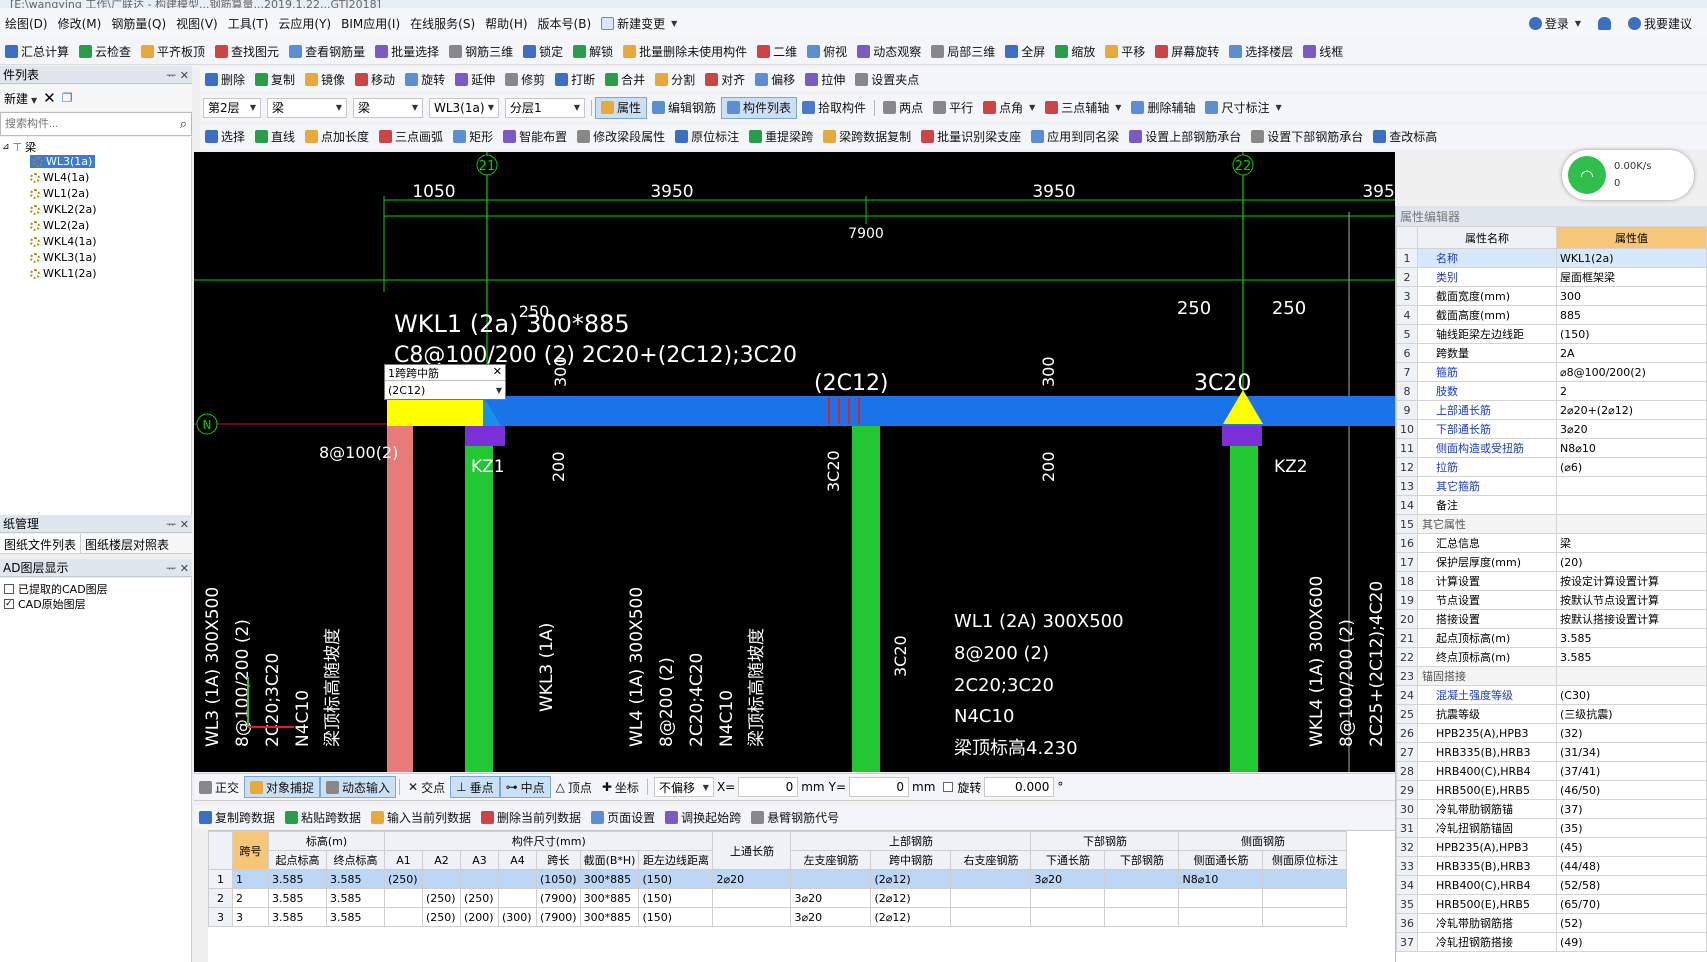 This screenshot has width=1707, height=962. I want to click on prop-row: 29 HRB500(E),HRB5 (46/50), so click(1551, 790).